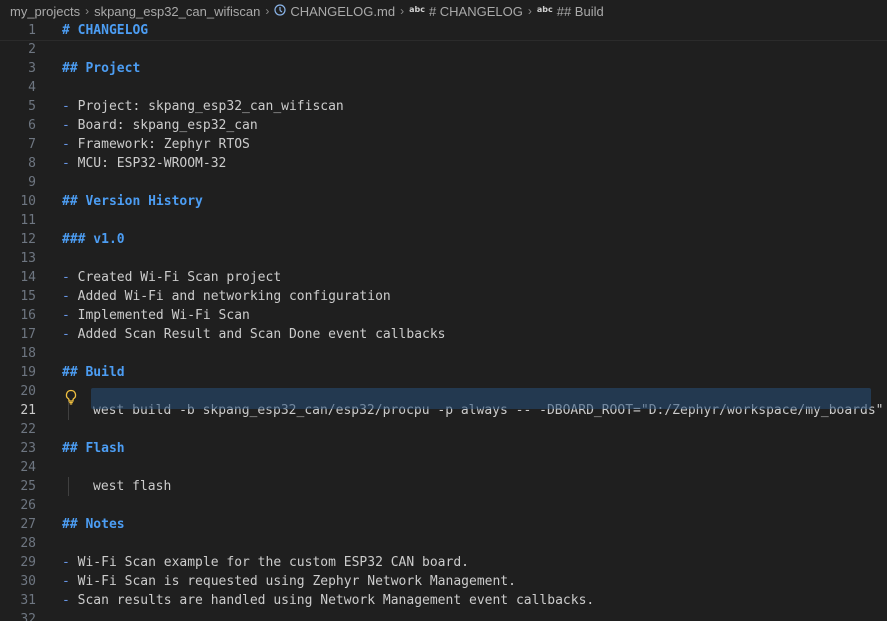 This screenshot has height=621, width=887. I want to click on editor-line: 27 ## Notes, so click(443, 524).